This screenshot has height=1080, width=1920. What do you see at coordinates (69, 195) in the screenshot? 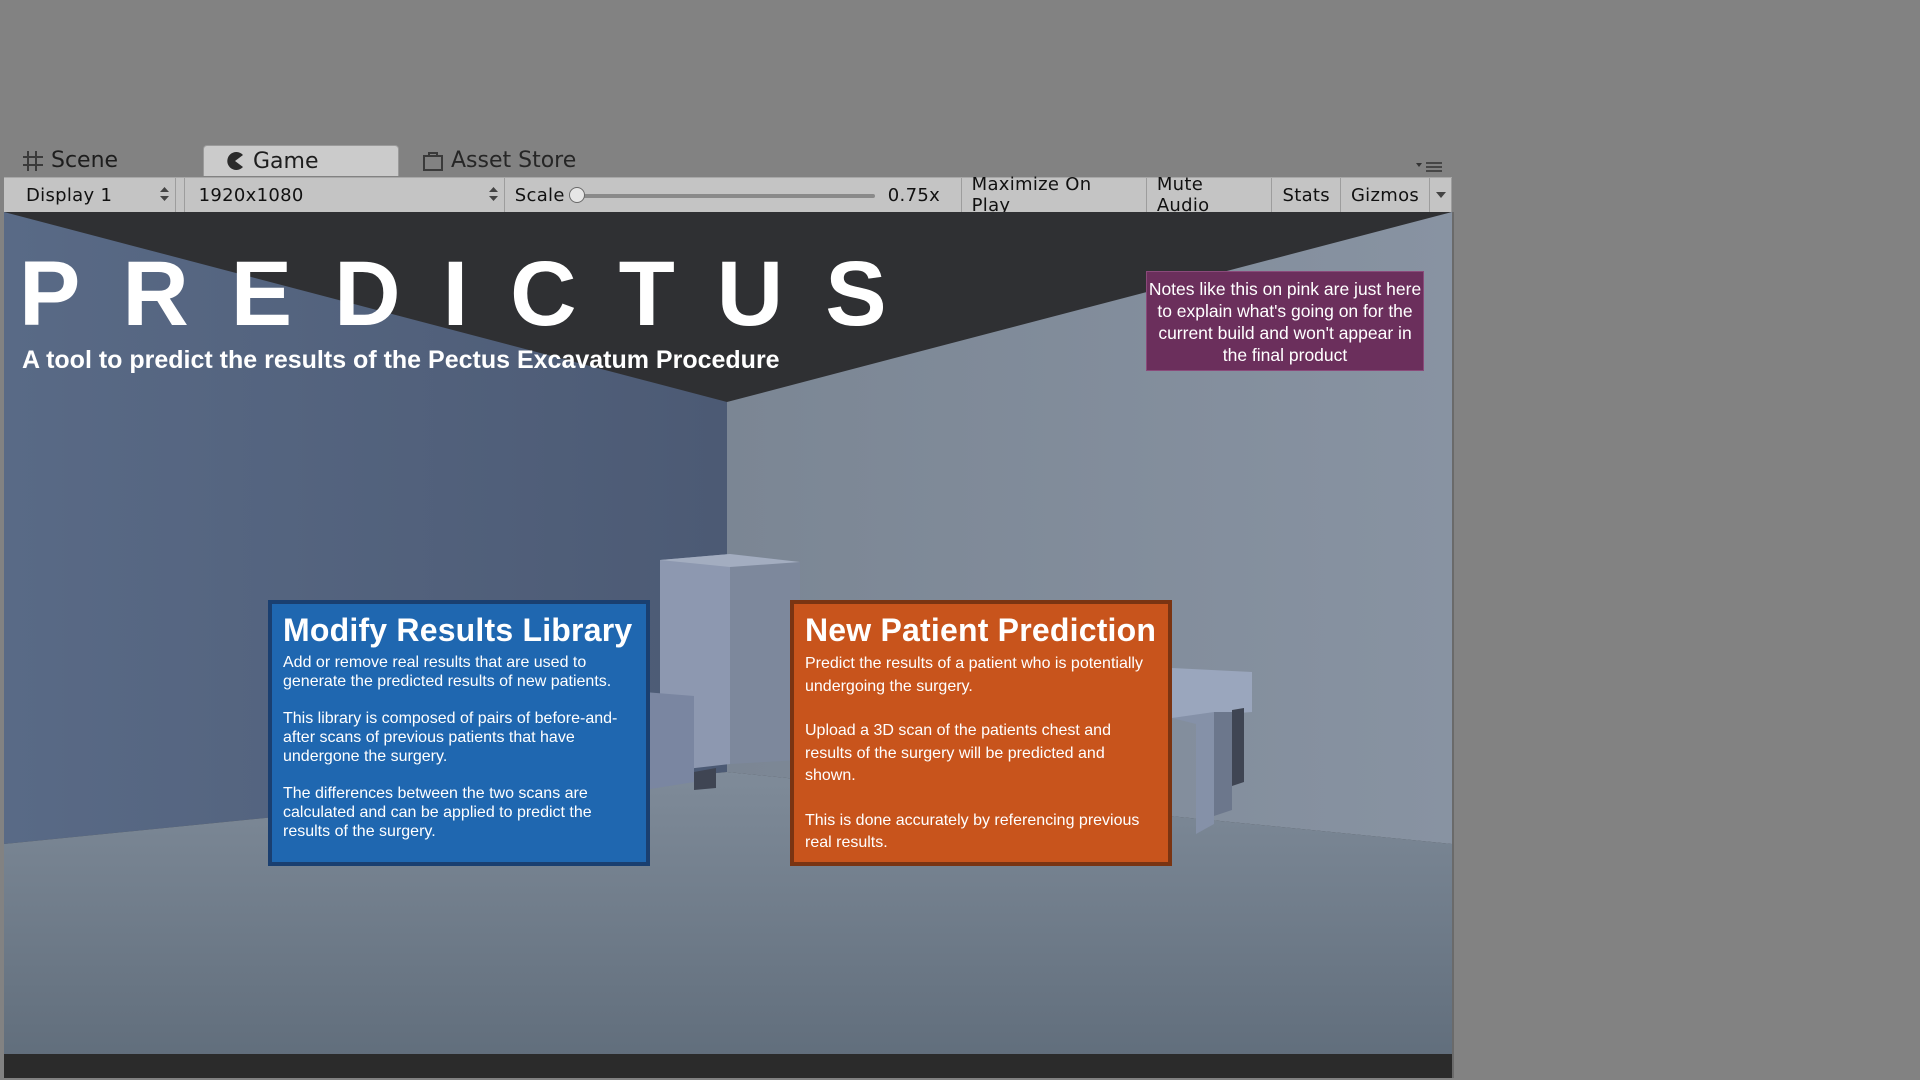
I see `display-label: Display 1` at bounding box center [69, 195].